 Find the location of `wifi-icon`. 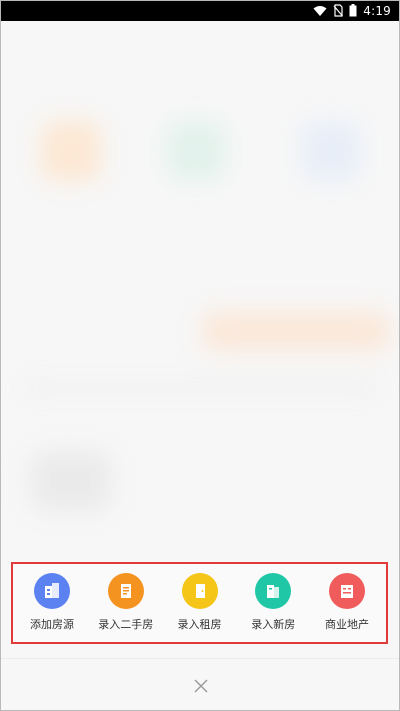

wifi-icon is located at coordinates (320, 11).